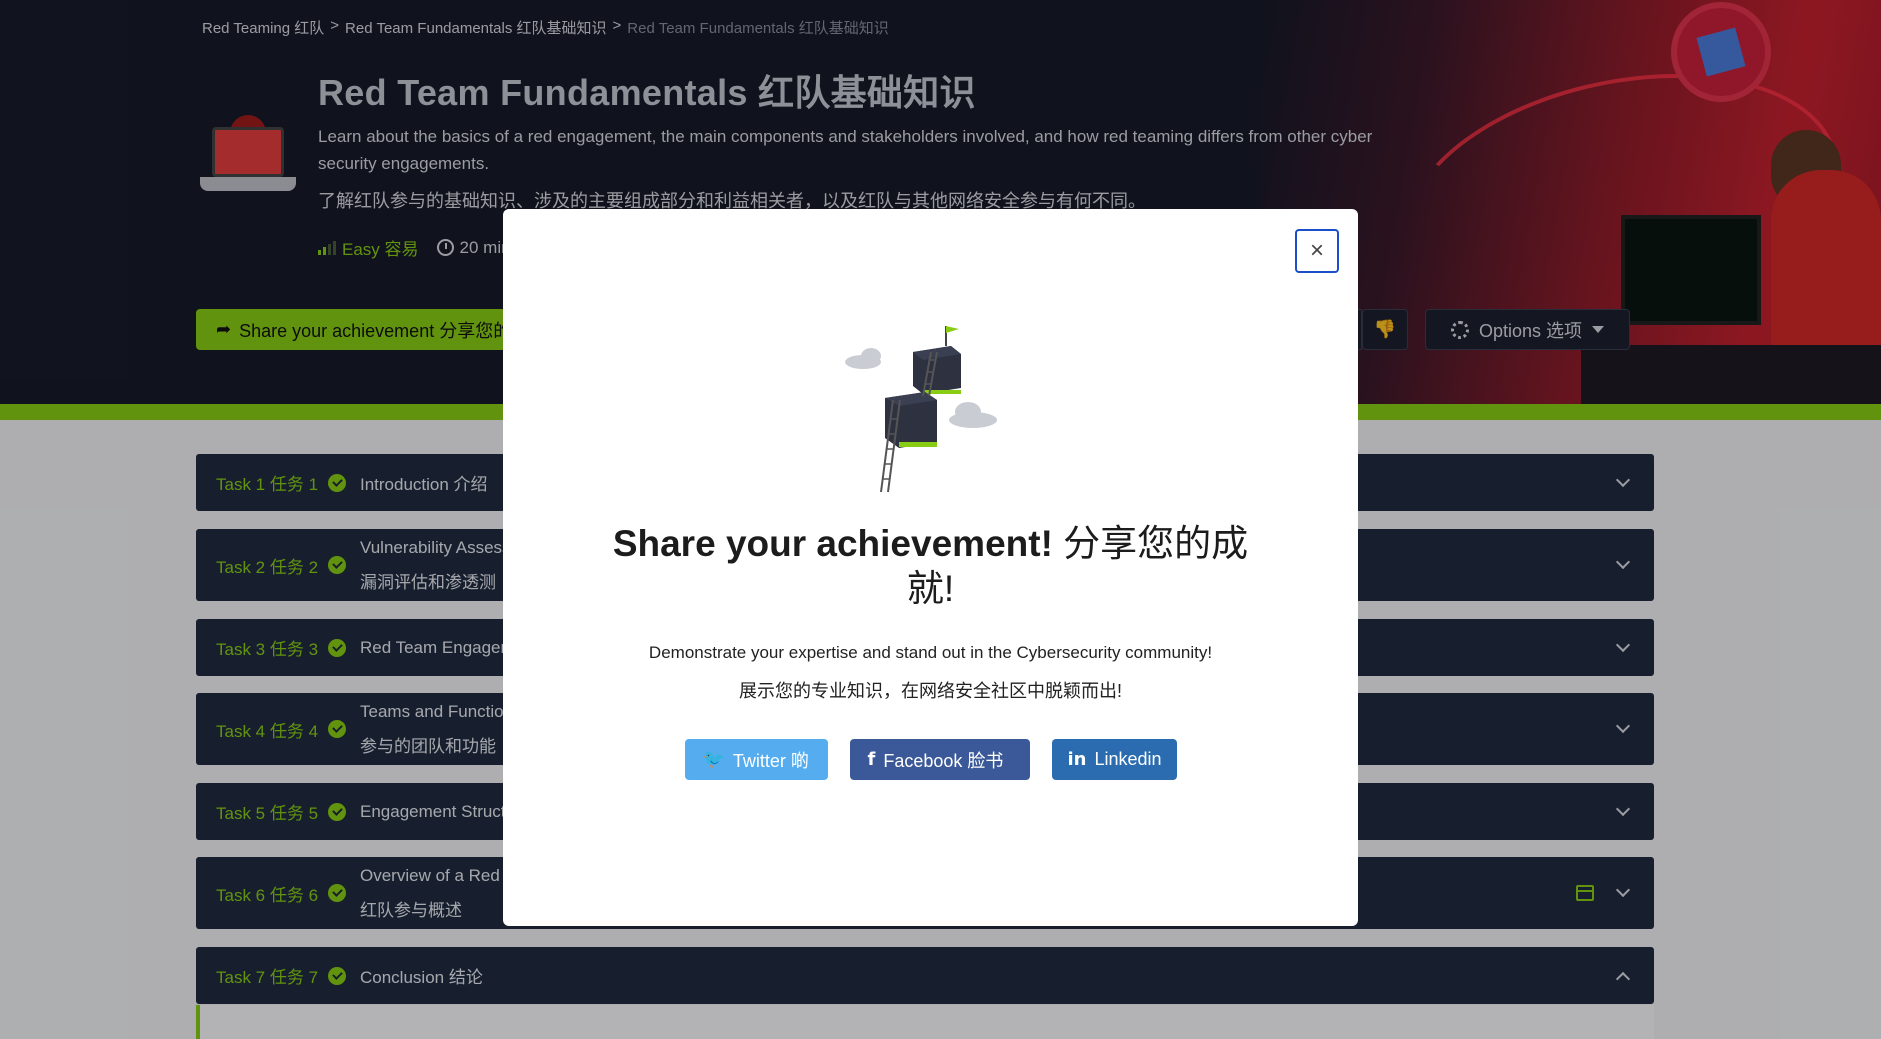 This screenshot has height=1039, width=1881. I want to click on climbing-boxes-illustration, so click(921, 409).